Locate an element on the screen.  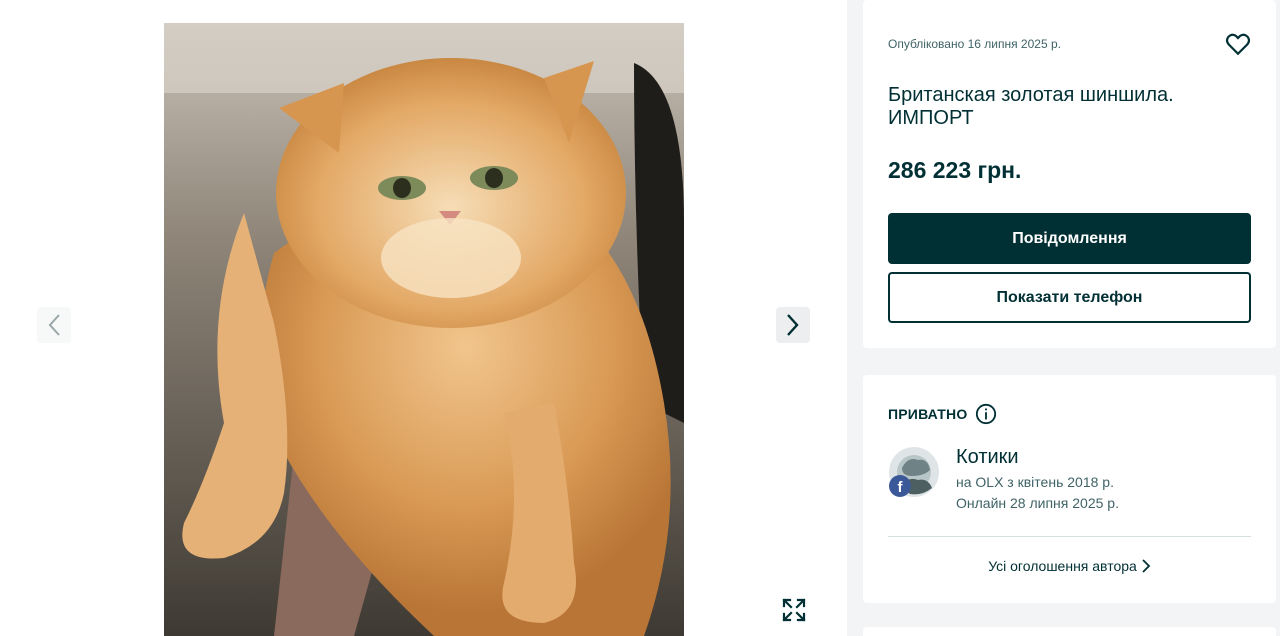
all-ads-label: Усі оголошення автора is located at coordinates (1062, 566).